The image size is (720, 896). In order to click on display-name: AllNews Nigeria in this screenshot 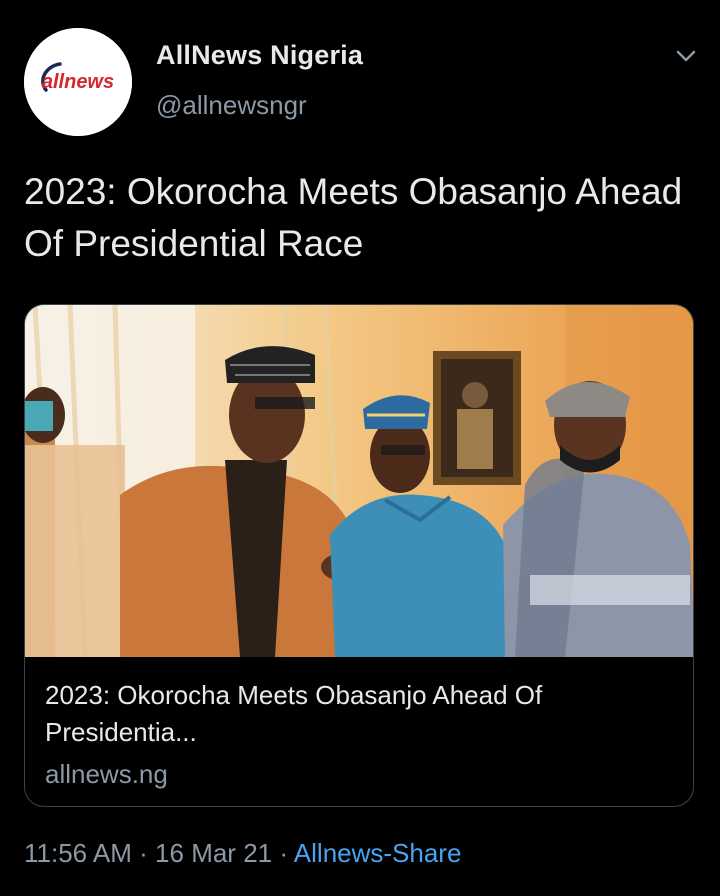, I will do `click(259, 55)`.